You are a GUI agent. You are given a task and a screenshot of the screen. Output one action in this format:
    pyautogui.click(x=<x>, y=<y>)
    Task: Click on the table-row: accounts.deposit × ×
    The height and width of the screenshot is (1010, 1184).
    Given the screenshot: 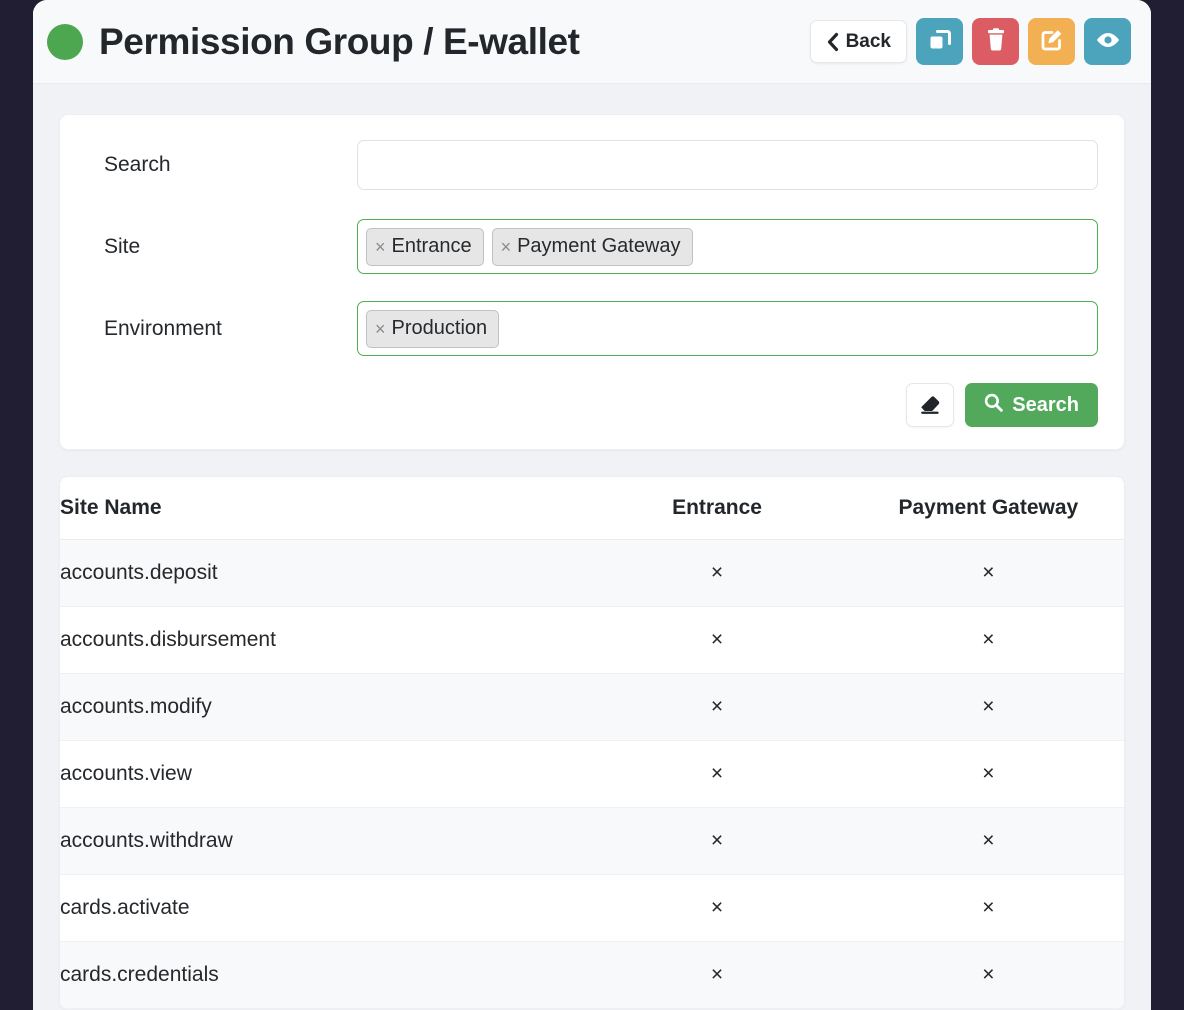 What is the action you would take?
    pyautogui.click(x=592, y=573)
    